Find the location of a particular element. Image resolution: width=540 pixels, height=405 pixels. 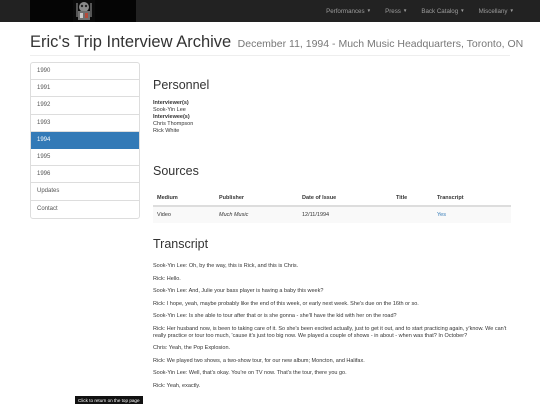

cell-transcript: Yes is located at coordinates (472, 214).